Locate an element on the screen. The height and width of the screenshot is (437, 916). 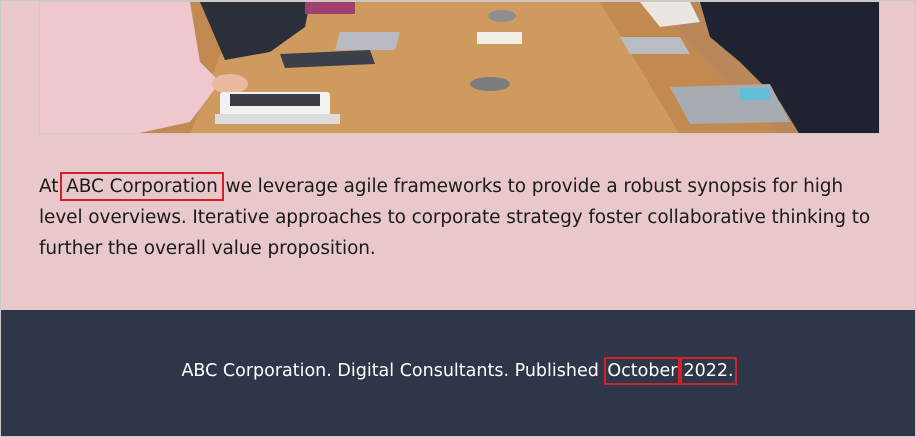
published-month-highlight: October is located at coordinates (642, 371).